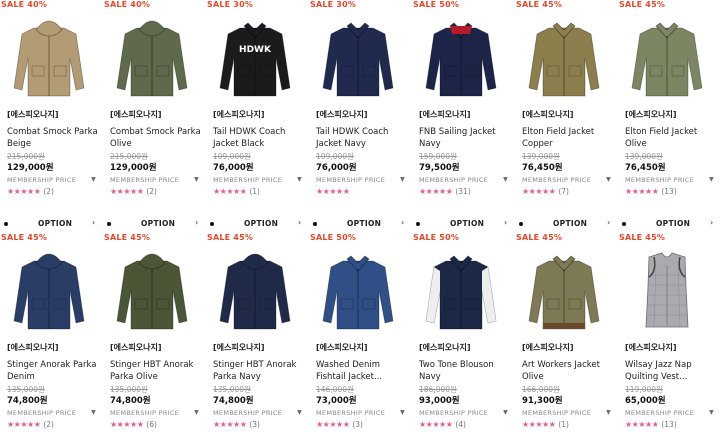 The image size is (720, 445). Describe the element at coordinates (568, 371) in the screenshot. I see `product-name: Art Workers Jacket Olive` at that location.